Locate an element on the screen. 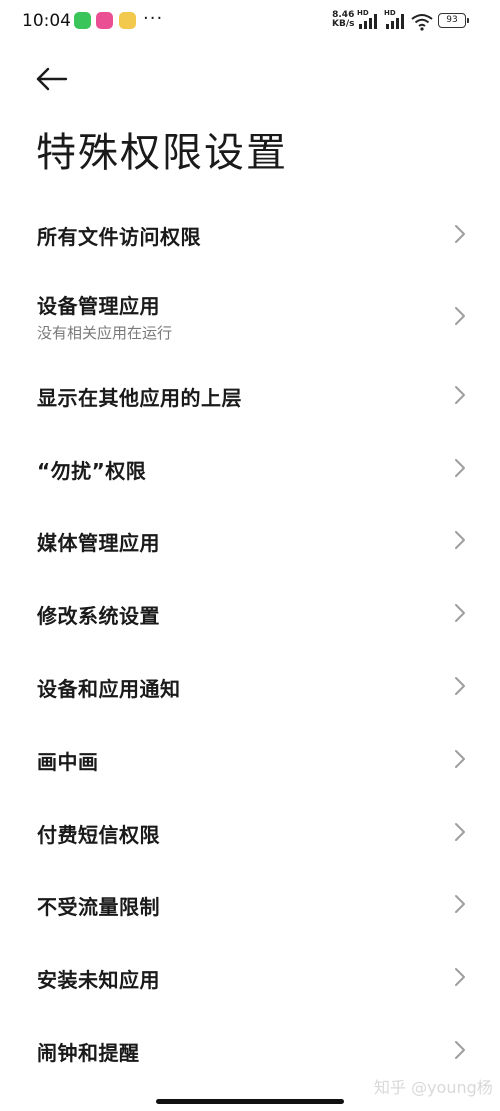 Image resolution: width=500 pixels, height=1111 pixels. setting-label: 修改系统设置 is located at coordinates (98, 616).